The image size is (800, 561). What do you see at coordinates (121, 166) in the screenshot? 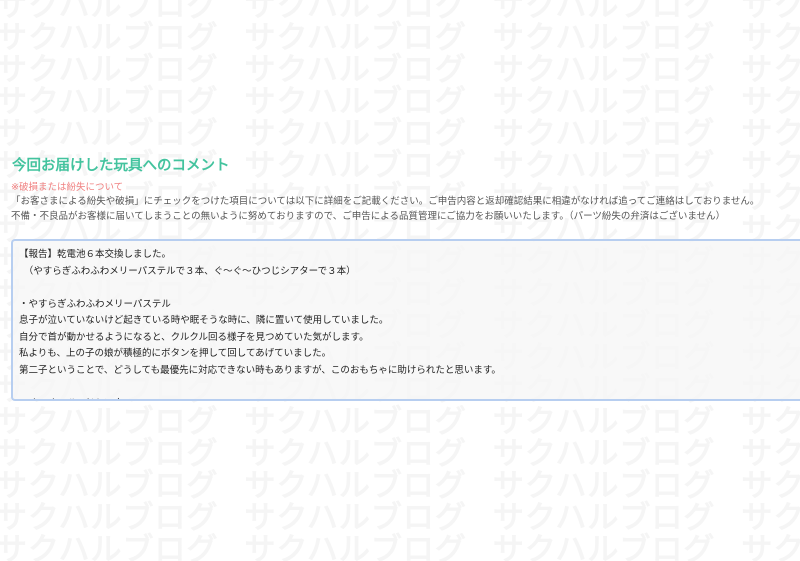
I see `section-title: 今回お届けした玩具へのコメント` at bounding box center [121, 166].